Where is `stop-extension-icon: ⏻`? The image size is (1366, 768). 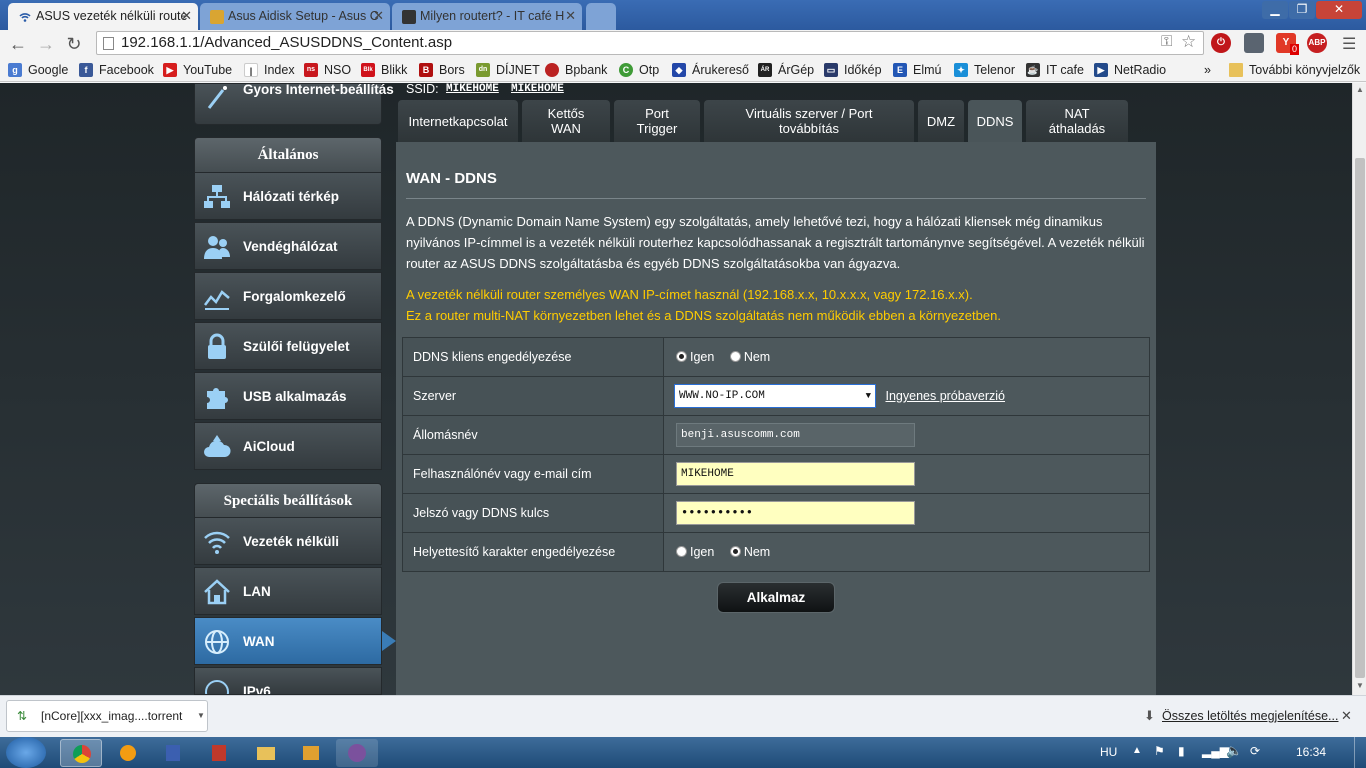
stop-extension-icon: ⏻ is located at coordinates (1221, 43).